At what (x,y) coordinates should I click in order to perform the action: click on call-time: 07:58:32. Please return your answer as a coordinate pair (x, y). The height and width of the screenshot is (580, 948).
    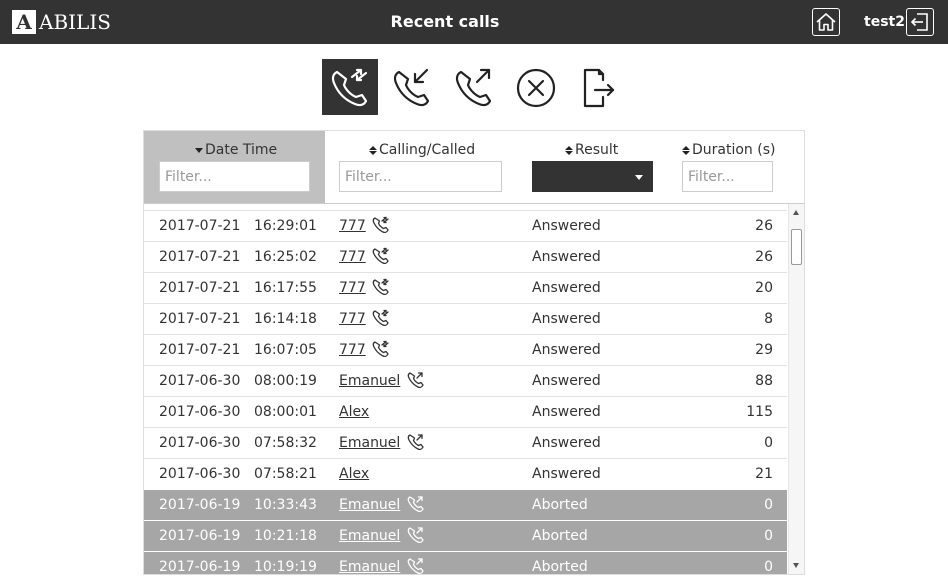
    Looking at the image, I should click on (285, 443).